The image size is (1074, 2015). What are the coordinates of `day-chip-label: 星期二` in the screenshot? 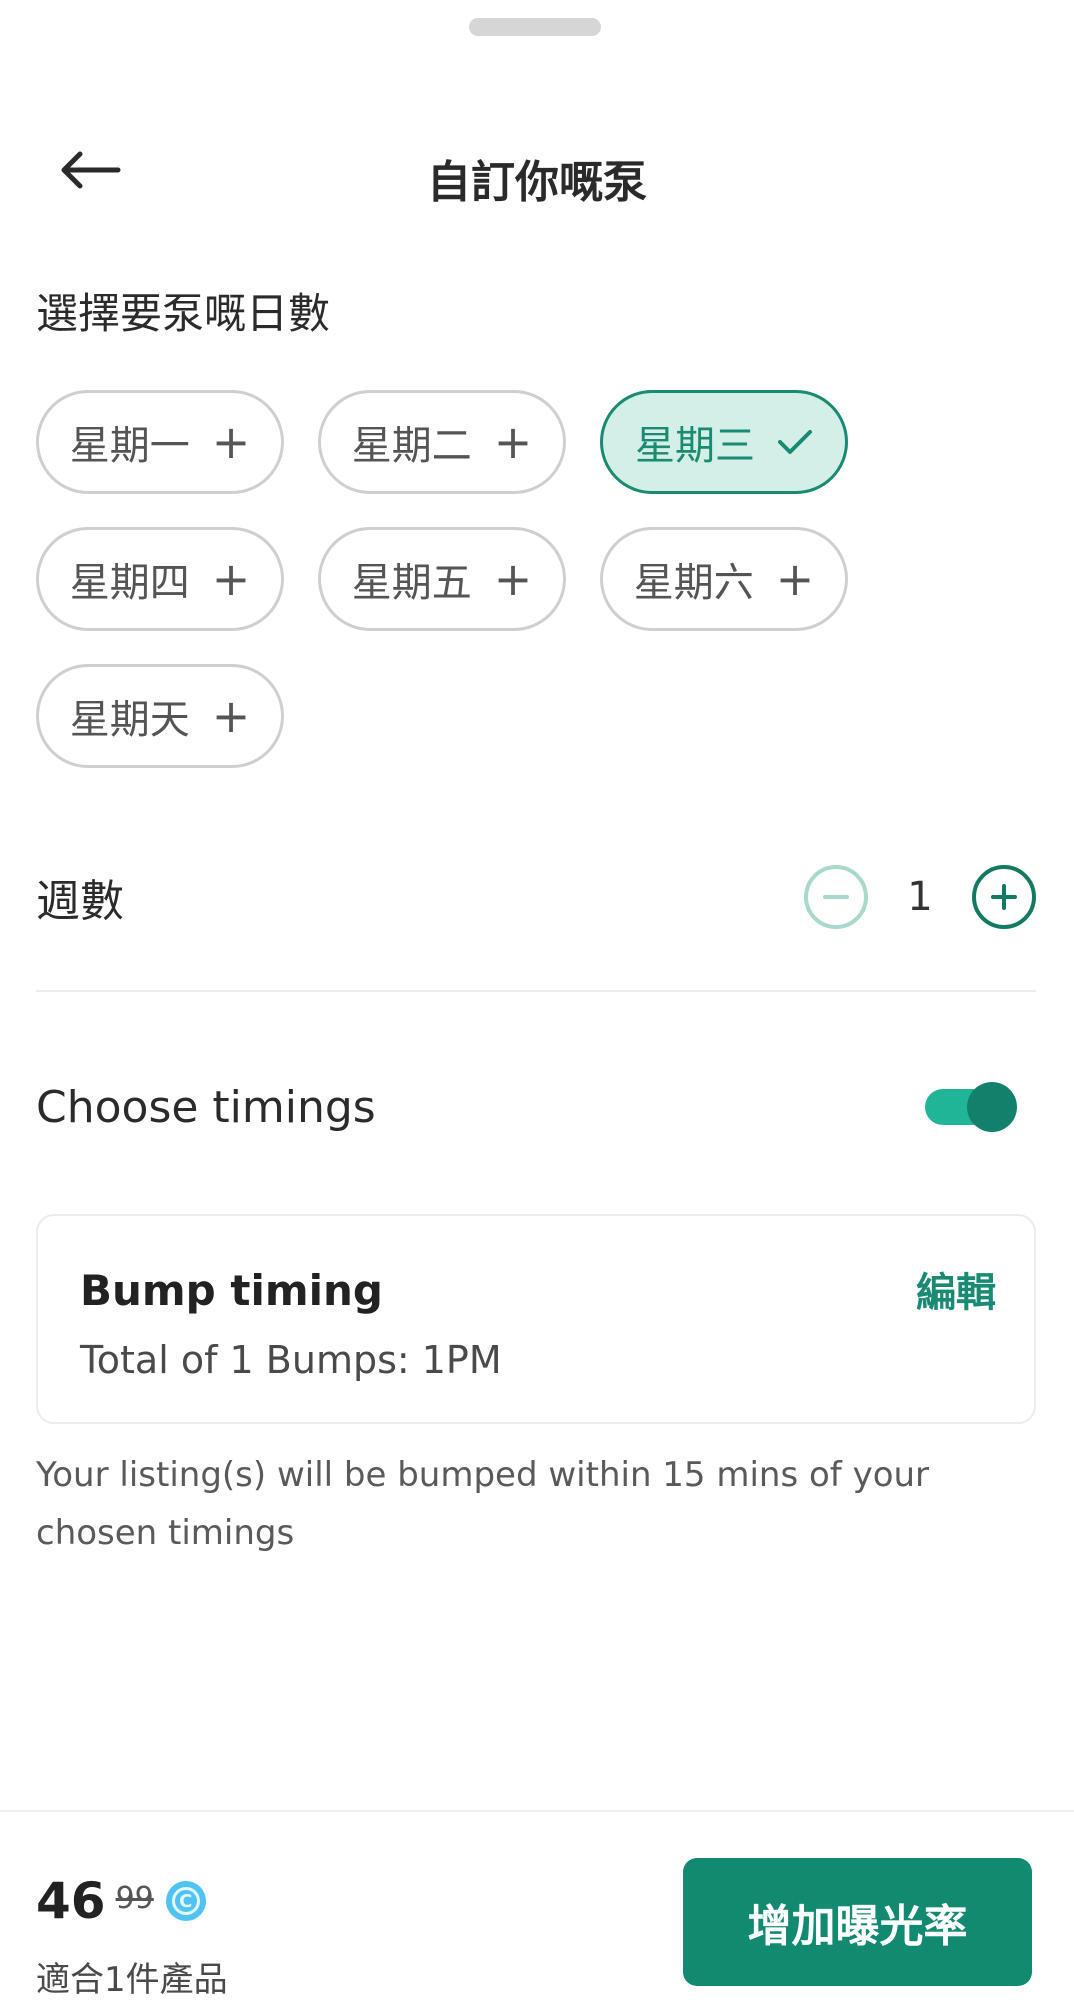 It's located at (411, 446).